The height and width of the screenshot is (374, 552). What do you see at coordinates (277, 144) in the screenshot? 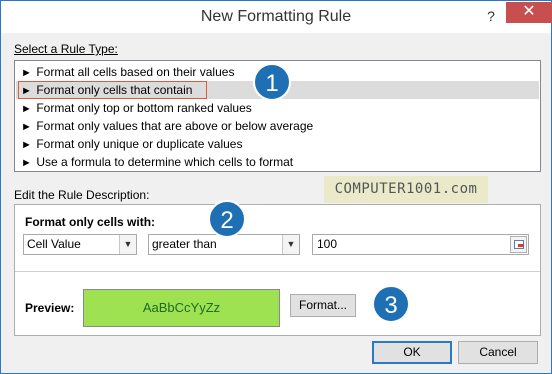
I see `rule-item-unique-duplicate: ► Format only unique or duplicate values` at bounding box center [277, 144].